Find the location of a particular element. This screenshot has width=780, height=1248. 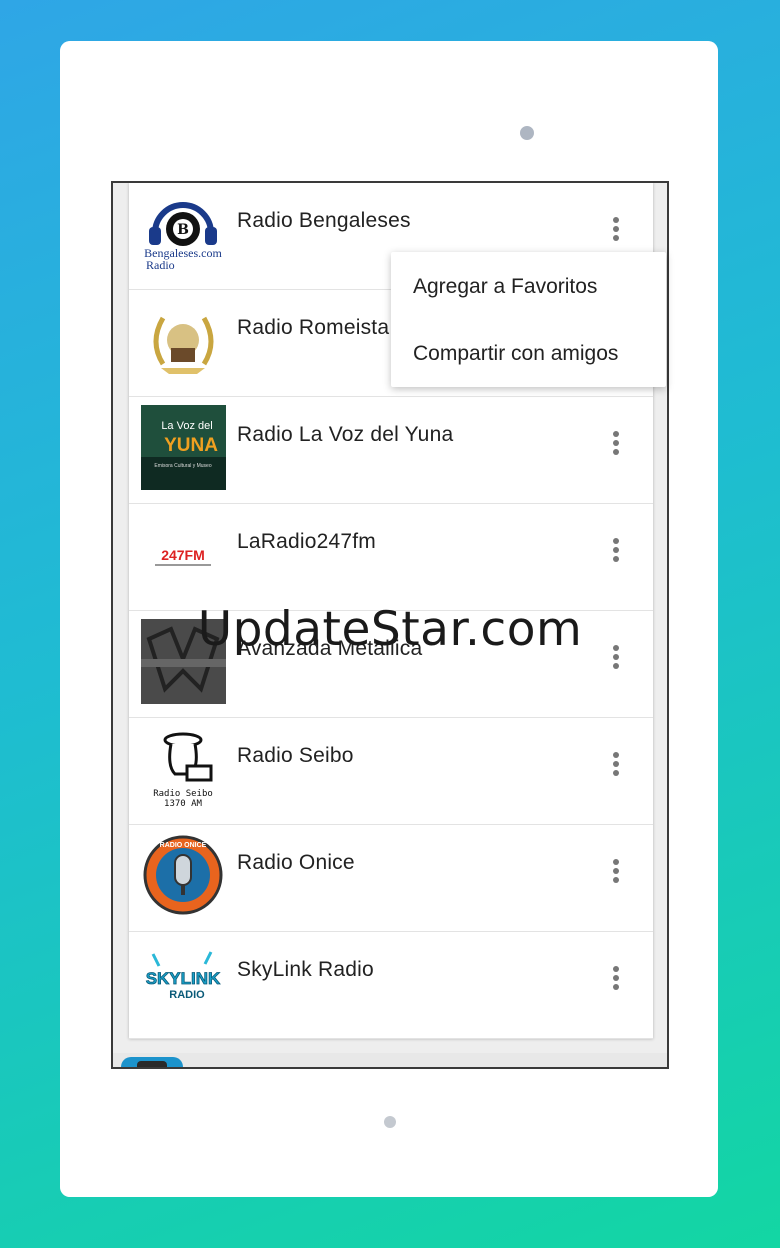

station-name: Radio La Voz del Yuna is located at coordinates (345, 434).